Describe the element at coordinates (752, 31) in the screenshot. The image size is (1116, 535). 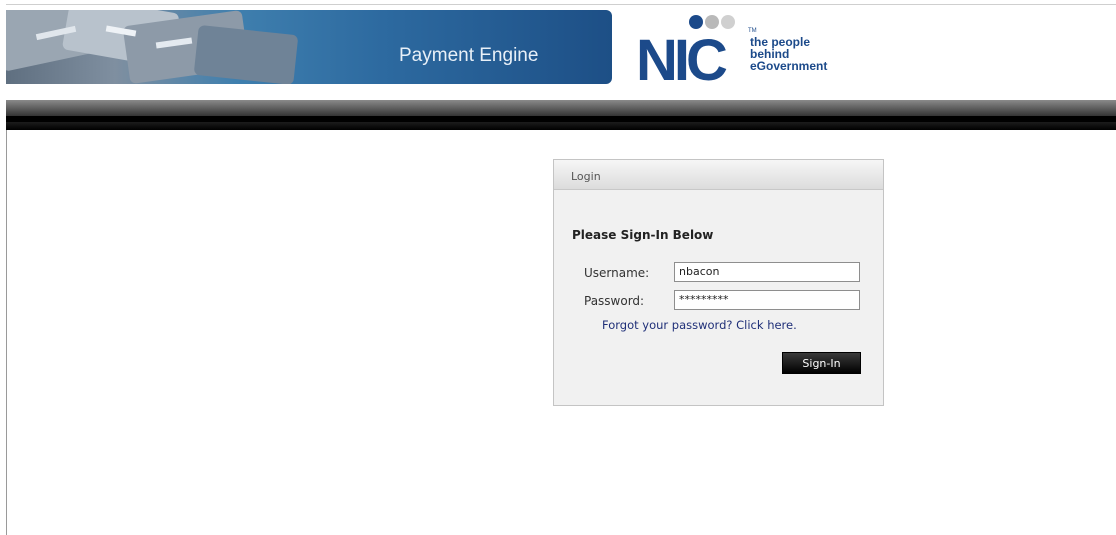
I see `logo-trademark: TM` at that location.